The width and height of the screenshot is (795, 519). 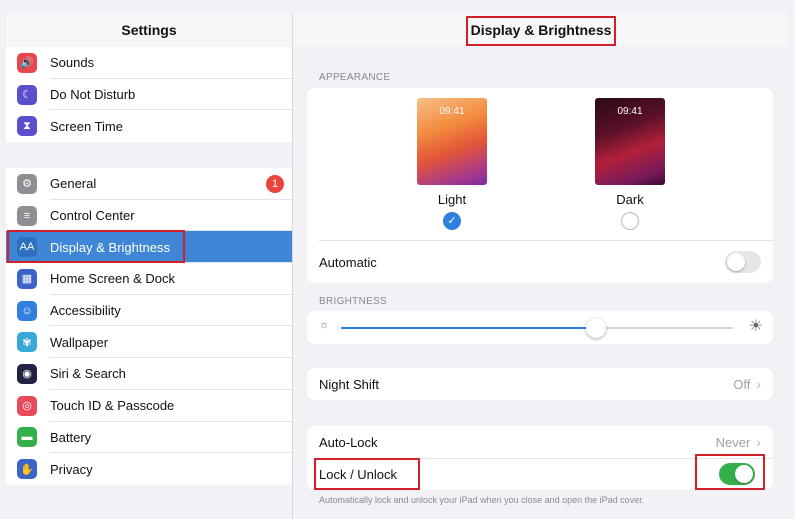 I want to click on light-checkmark-icon: ✓, so click(x=452, y=221).